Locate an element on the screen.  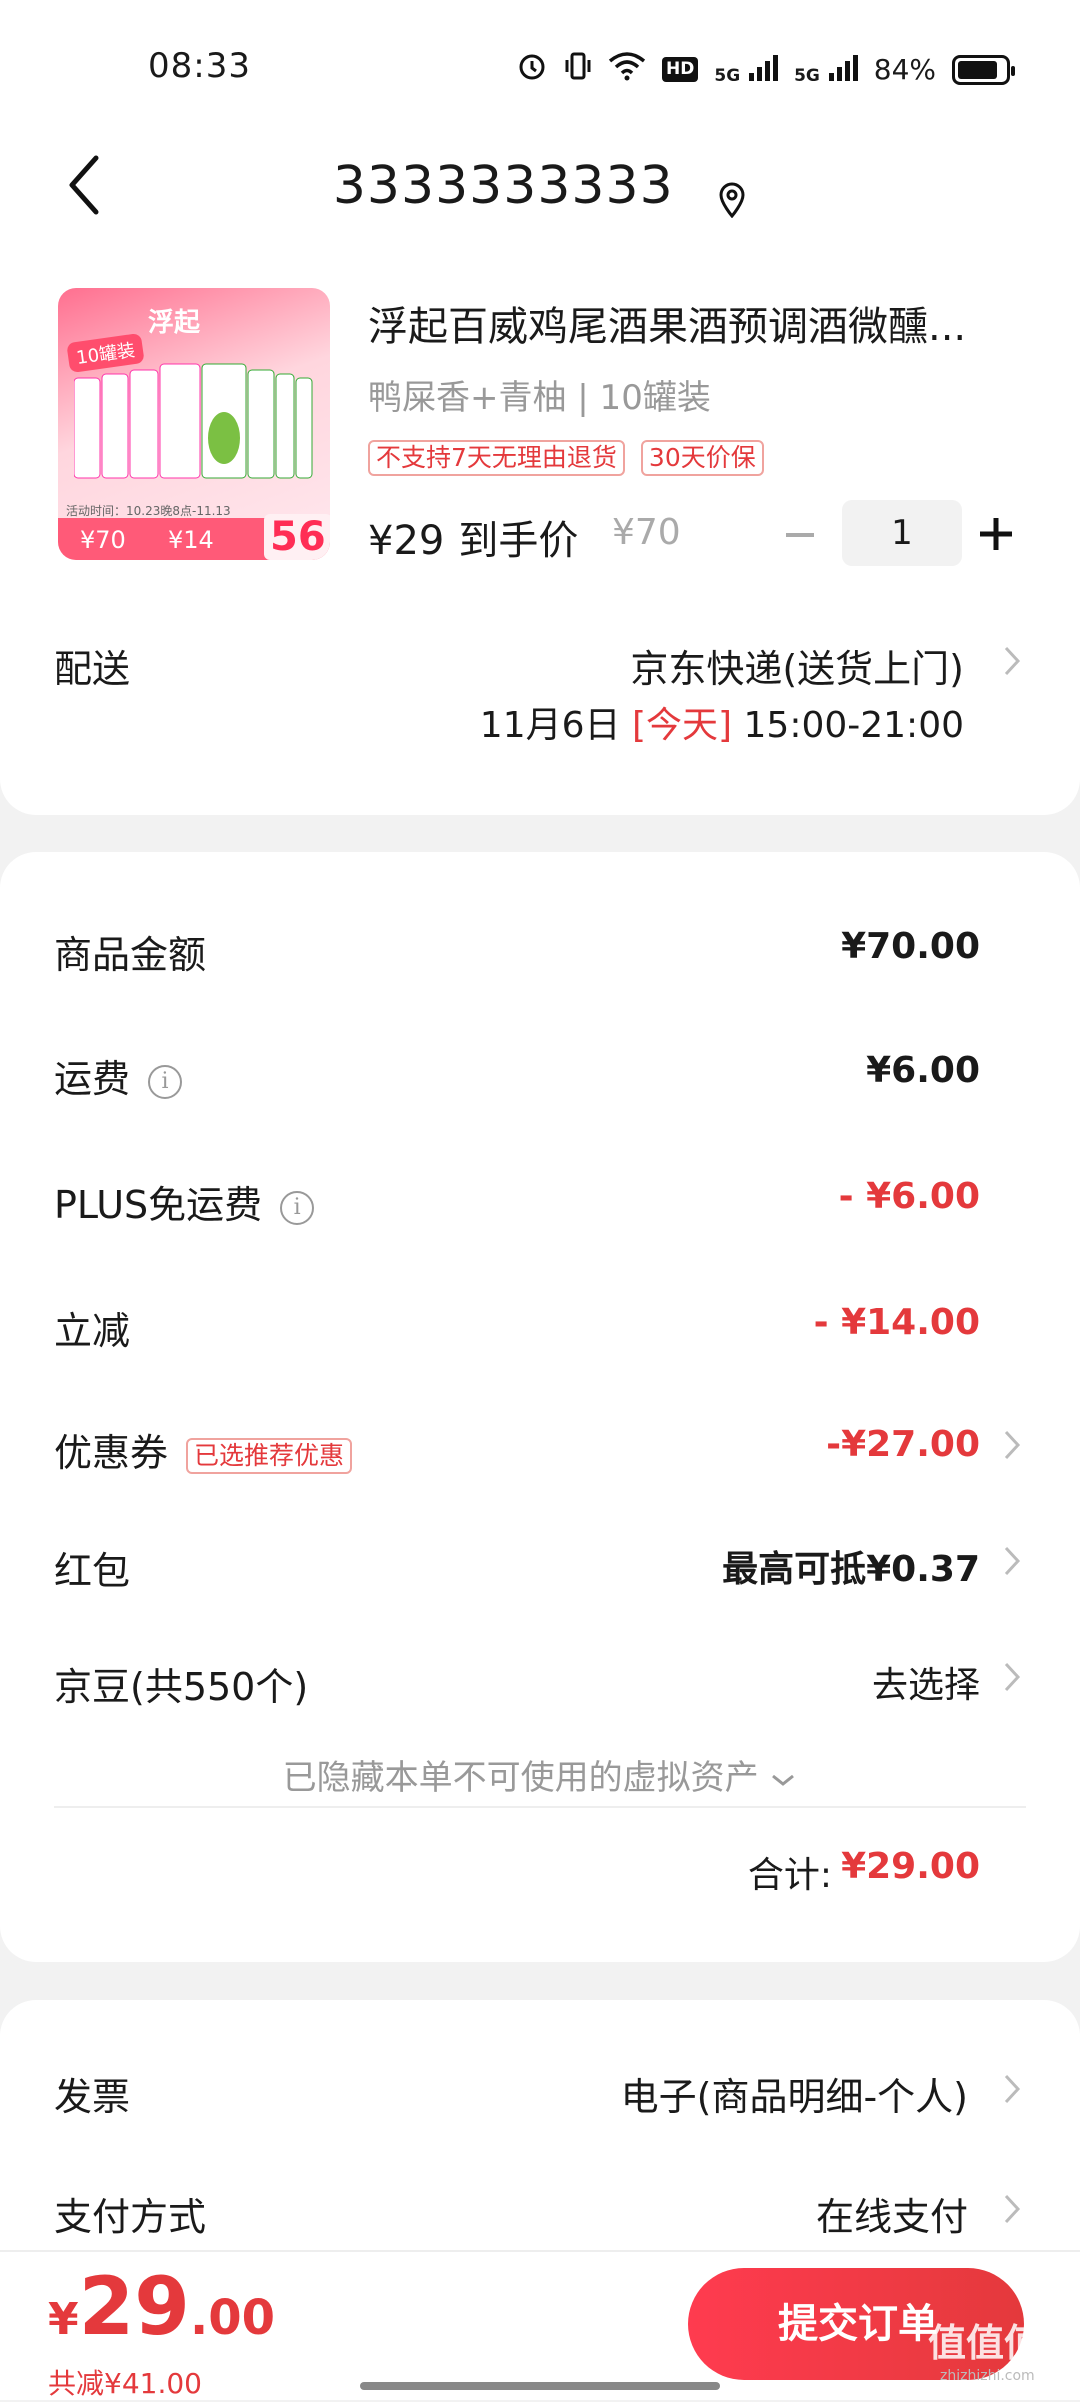
thumbnail-price-1: ¥70 is located at coordinates (103, 540).